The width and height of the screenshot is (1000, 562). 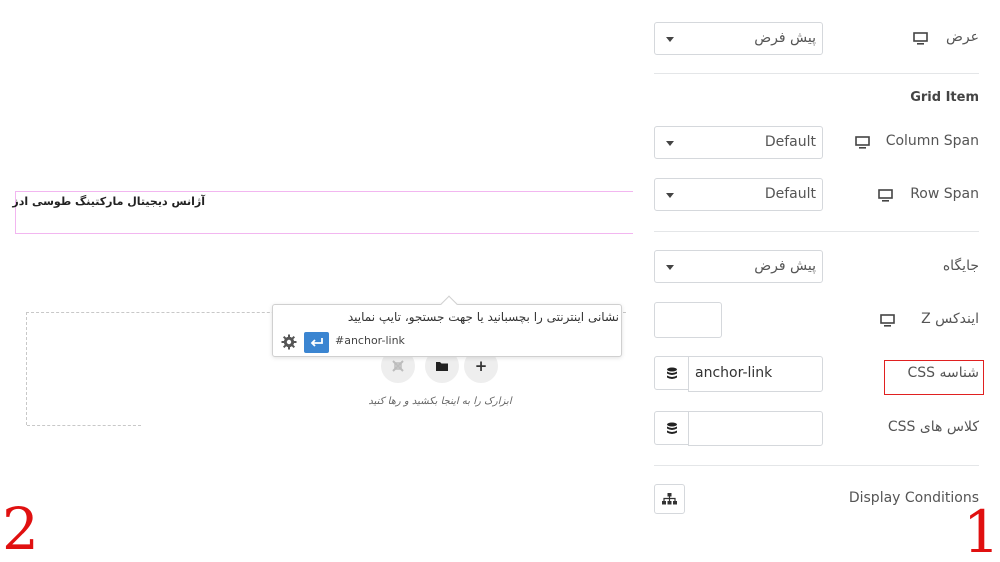 What do you see at coordinates (370, 340) in the screenshot?
I see `link-input: #anchor-link` at bounding box center [370, 340].